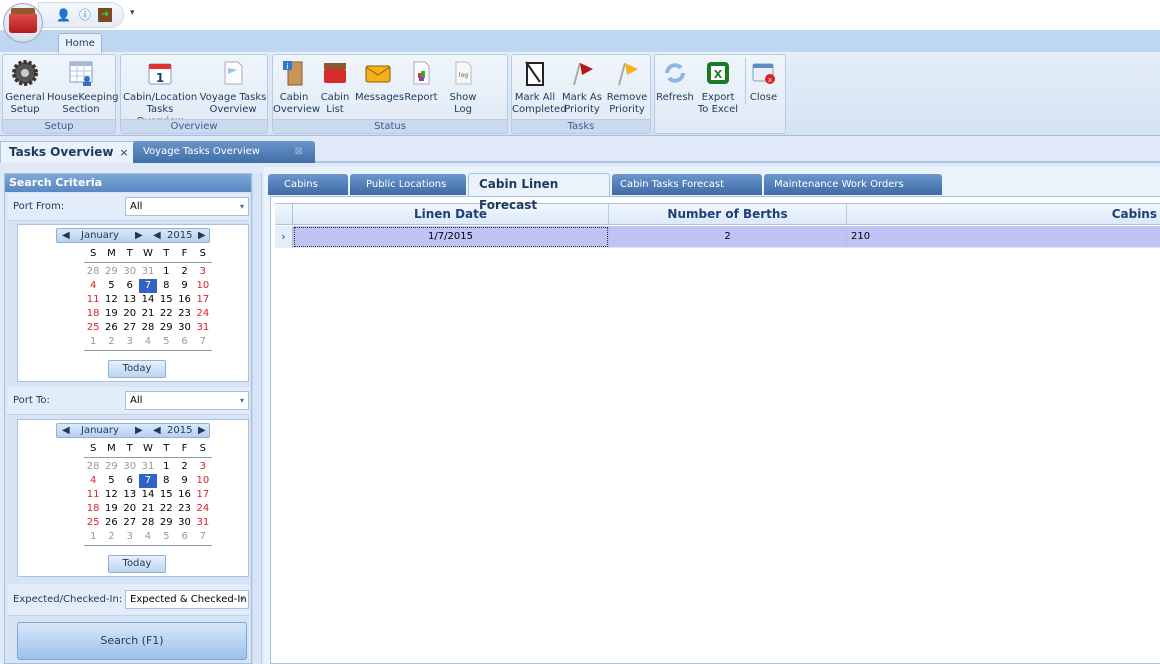  What do you see at coordinates (80, 43) in the screenshot?
I see `ribbon-tab-home: Home` at bounding box center [80, 43].